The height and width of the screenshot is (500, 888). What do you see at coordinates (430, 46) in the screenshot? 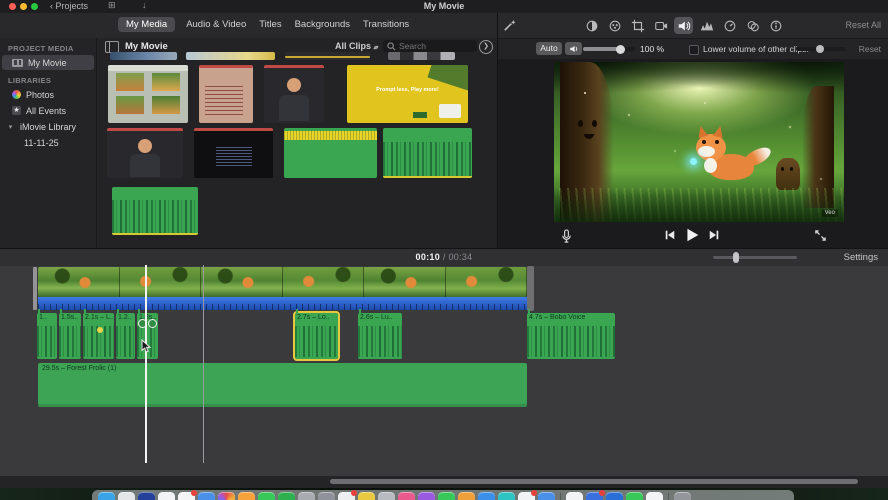
I see `search-input` at bounding box center [430, 46].